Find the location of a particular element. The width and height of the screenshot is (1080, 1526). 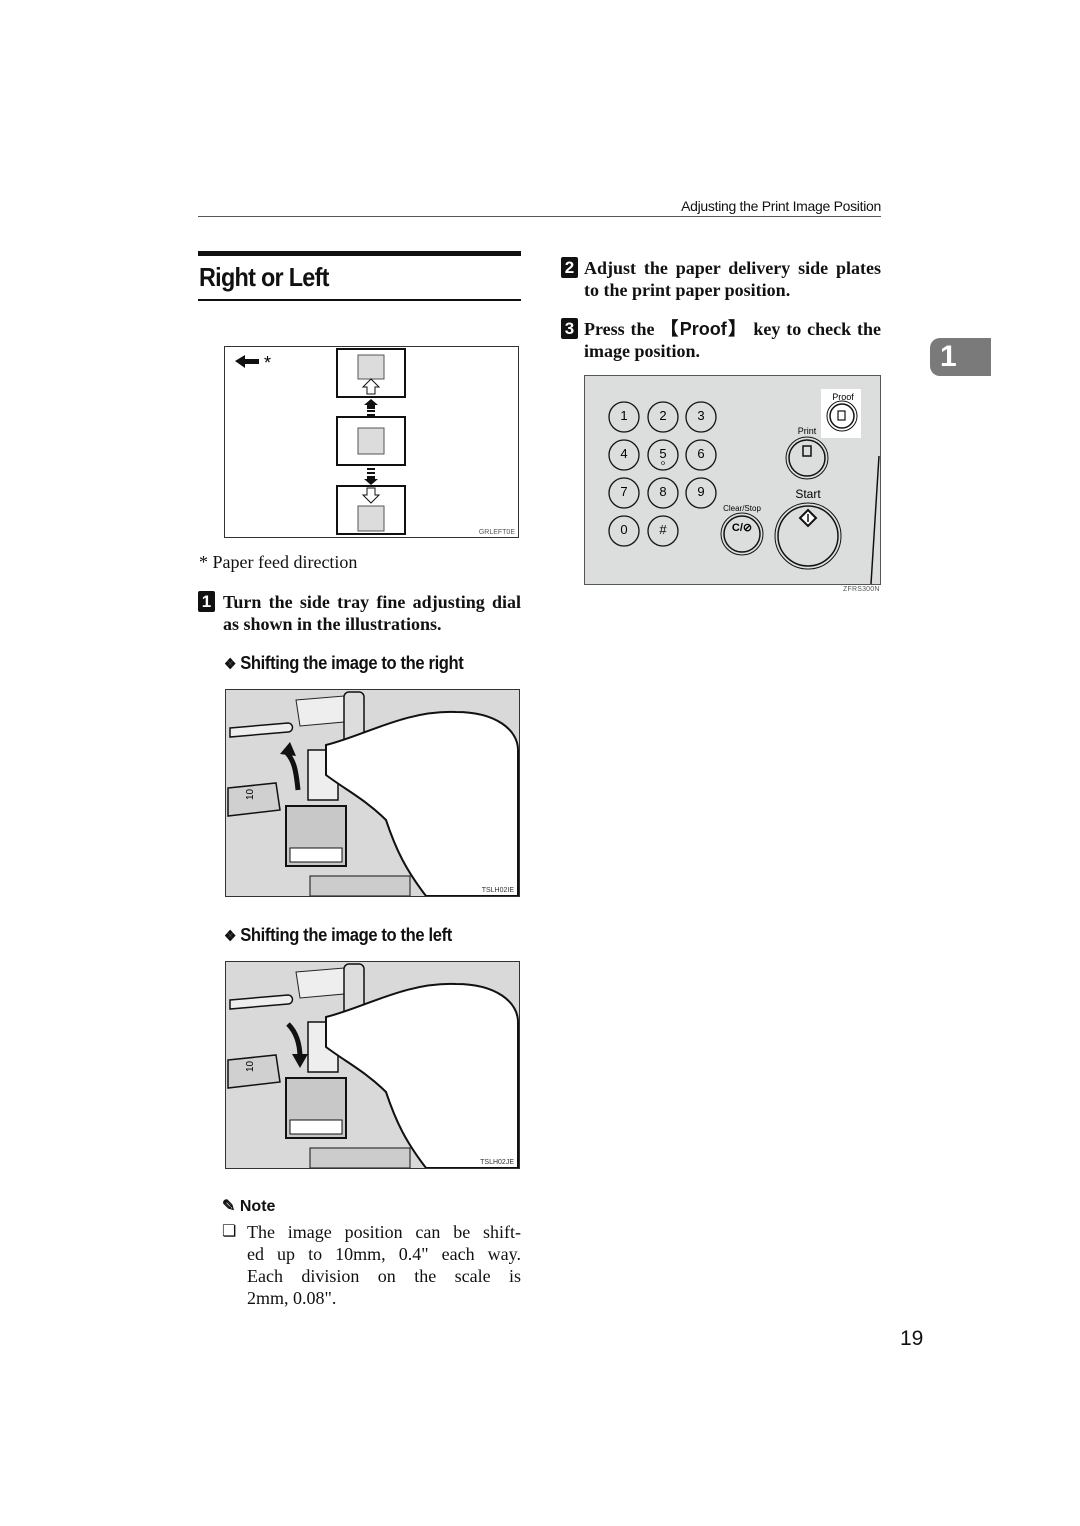

start-label: Start is located at coordinates (808, 494).